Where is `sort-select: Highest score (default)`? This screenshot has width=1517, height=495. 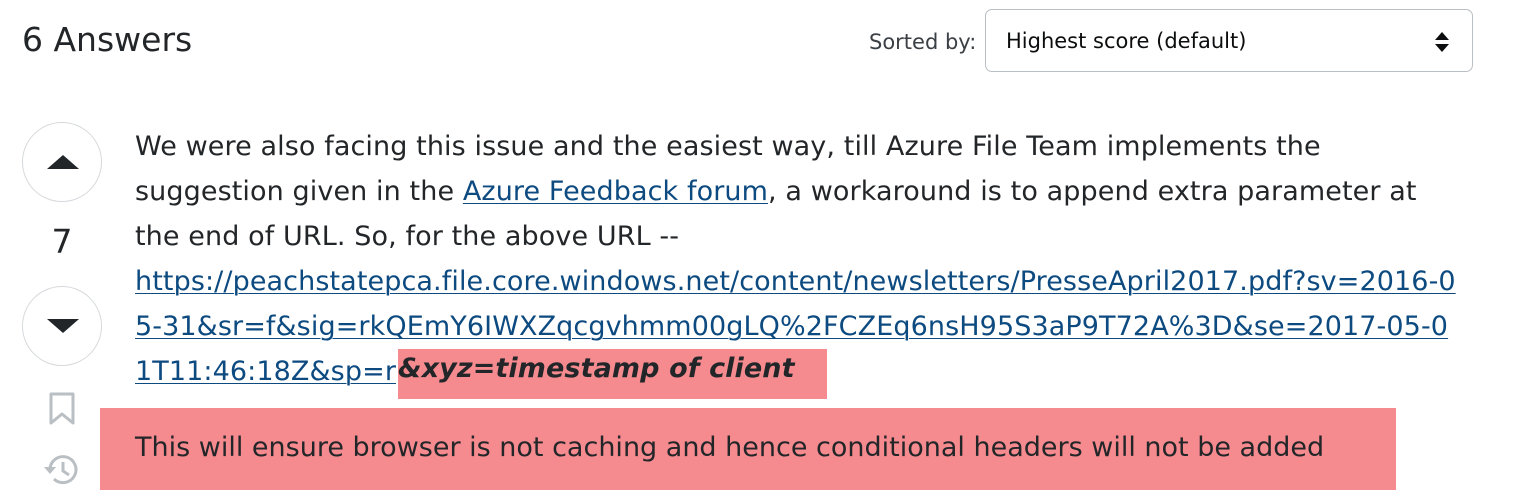 sort-select: Highest score (default) is located at coordinates (1229, 40).